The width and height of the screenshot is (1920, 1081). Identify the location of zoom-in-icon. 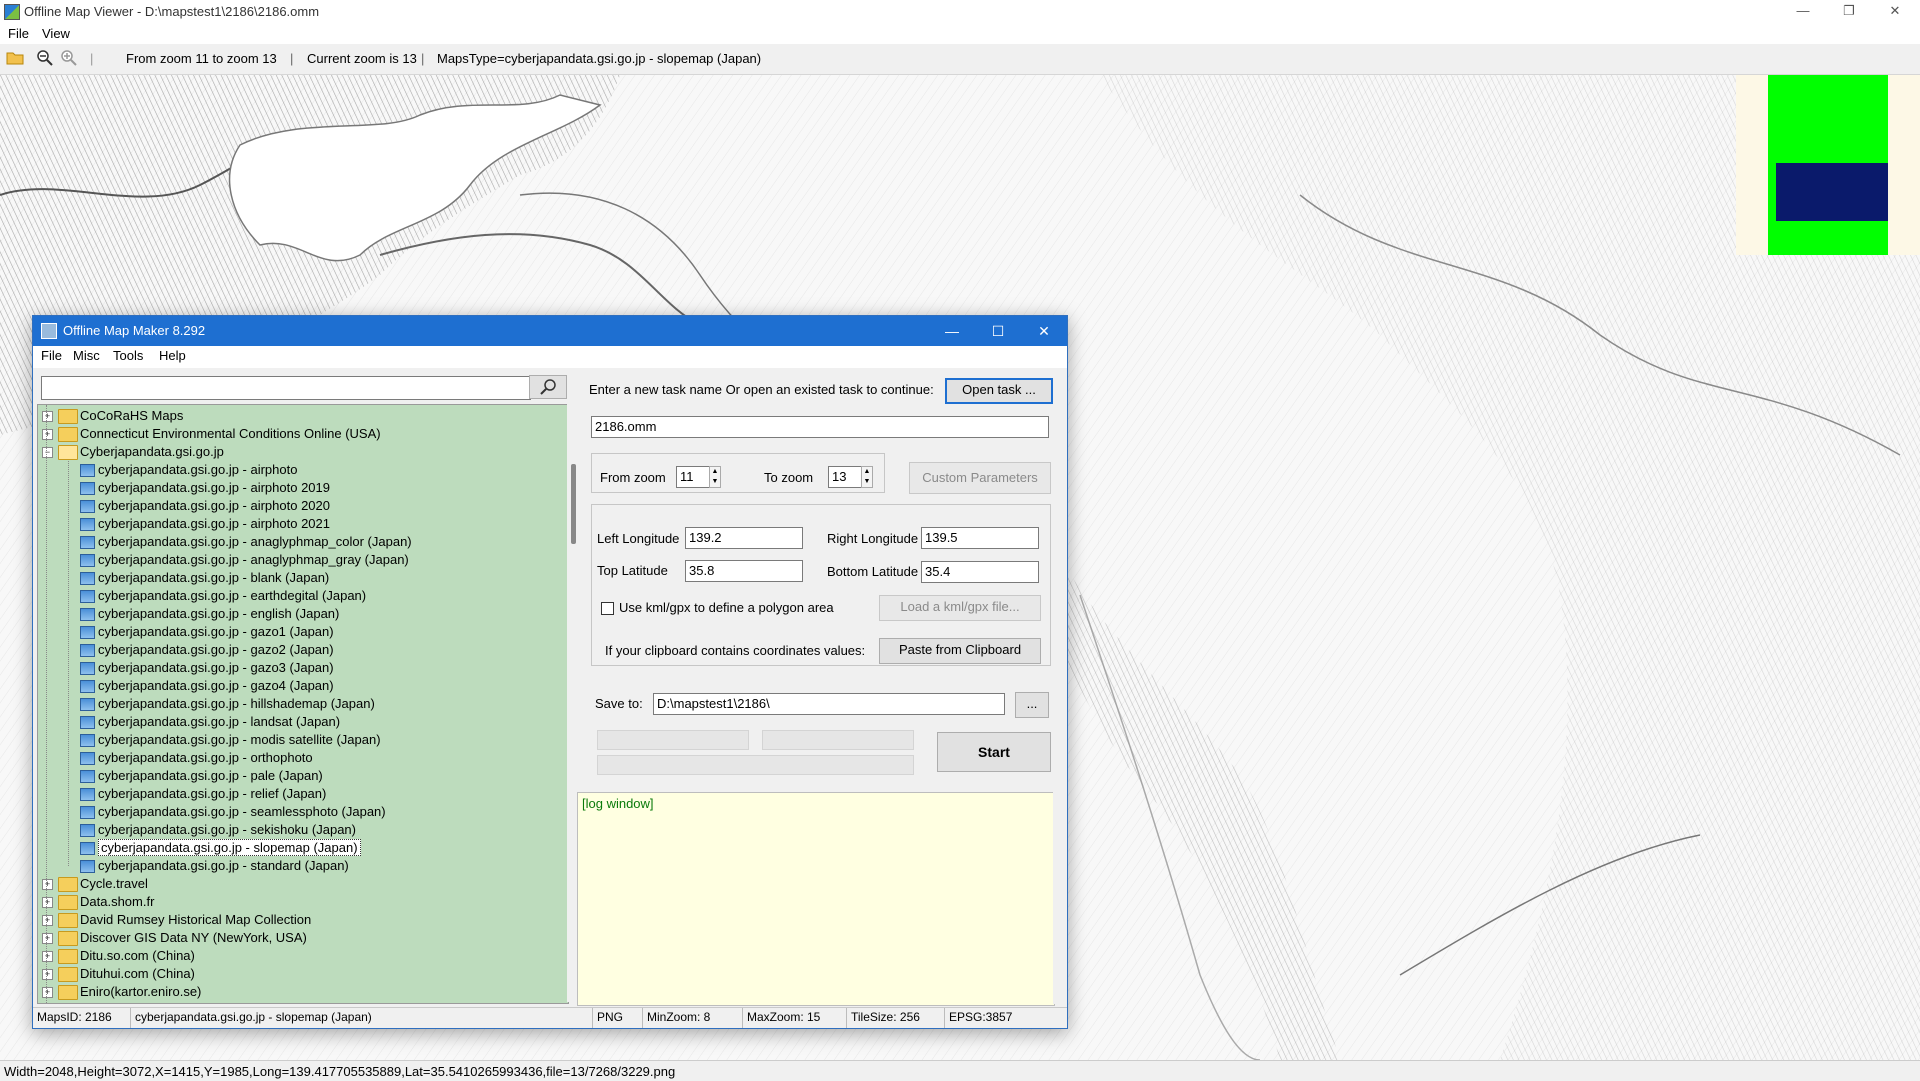
(70, 59).